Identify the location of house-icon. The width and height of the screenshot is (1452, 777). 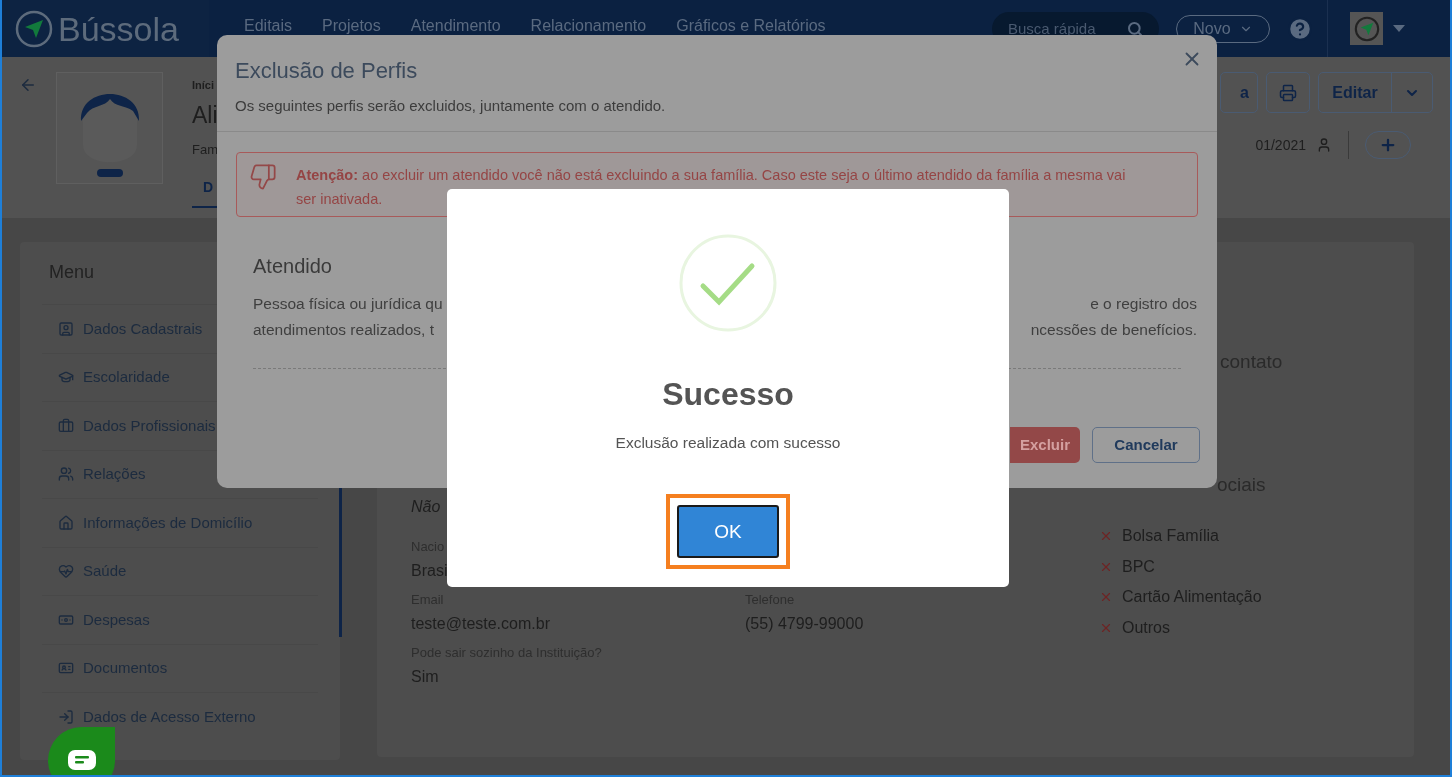
(66, 522).